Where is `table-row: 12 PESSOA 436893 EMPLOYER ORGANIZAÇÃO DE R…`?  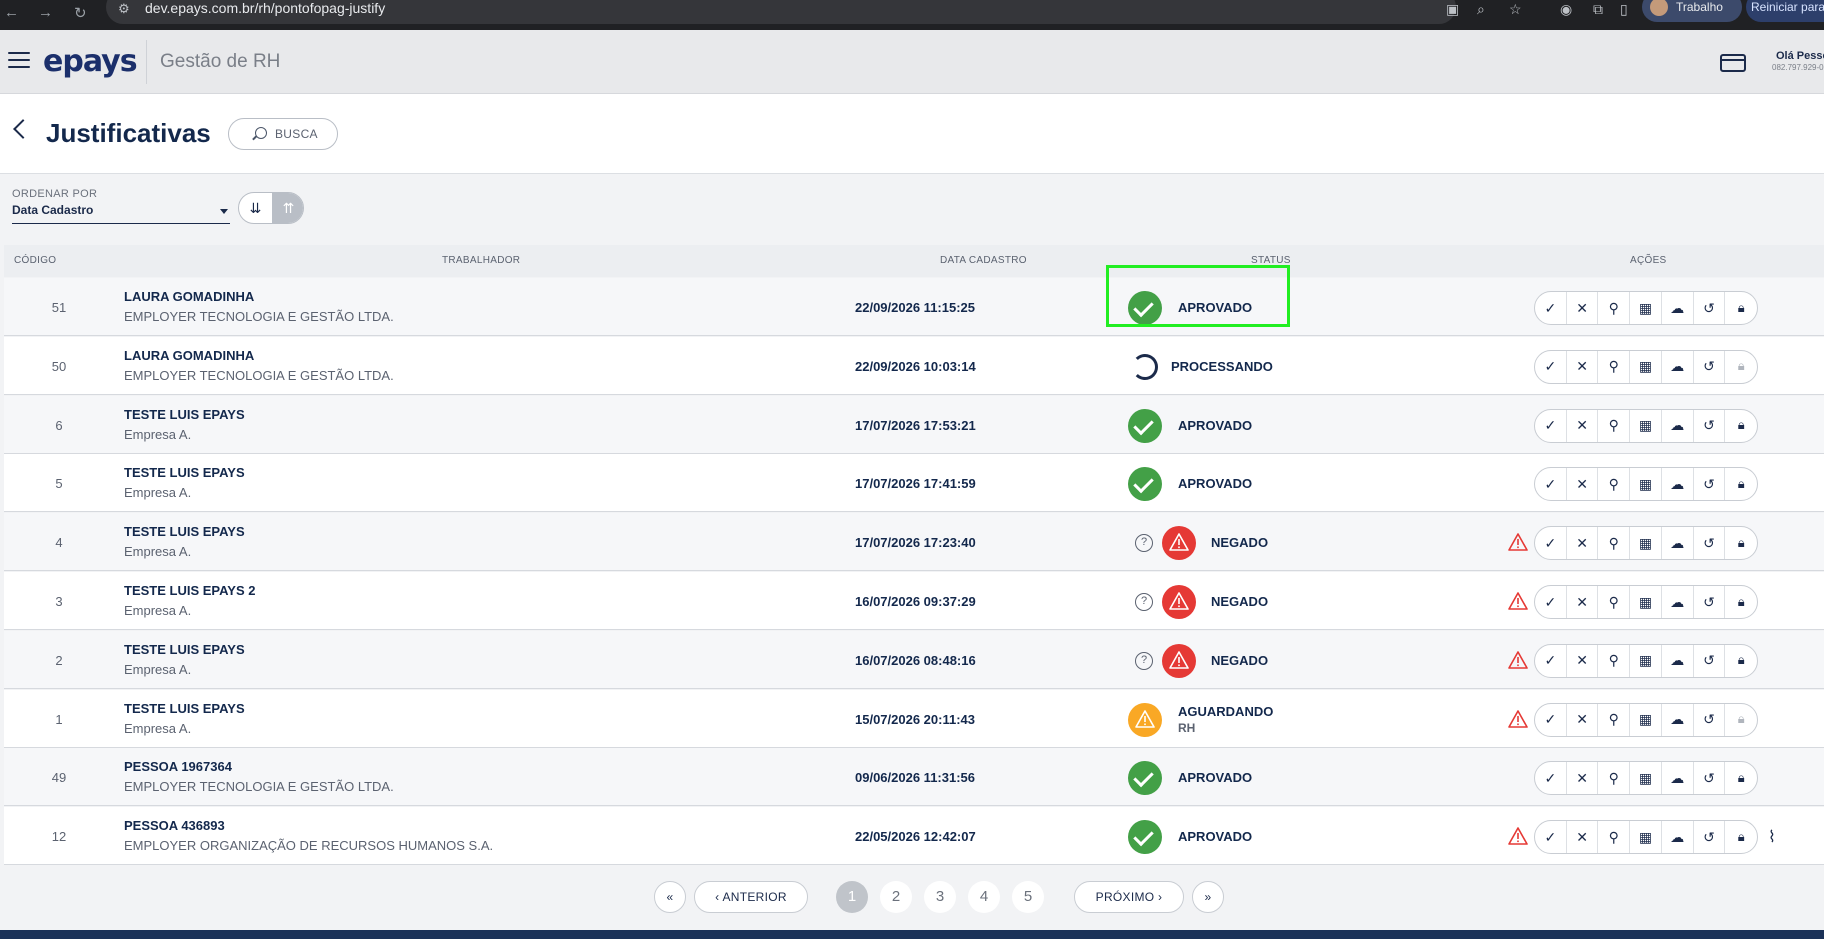
table-row: 12 PESSOA 436893 EMPLOYER ORGANIZAÇÃO DE R… is located at coordinates (914, 836).